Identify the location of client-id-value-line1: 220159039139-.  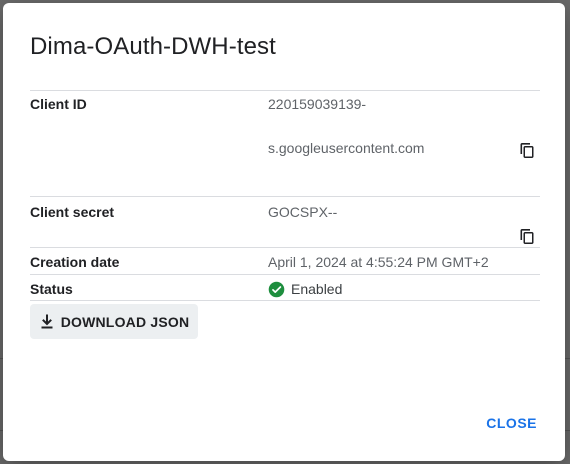
(317, 104).